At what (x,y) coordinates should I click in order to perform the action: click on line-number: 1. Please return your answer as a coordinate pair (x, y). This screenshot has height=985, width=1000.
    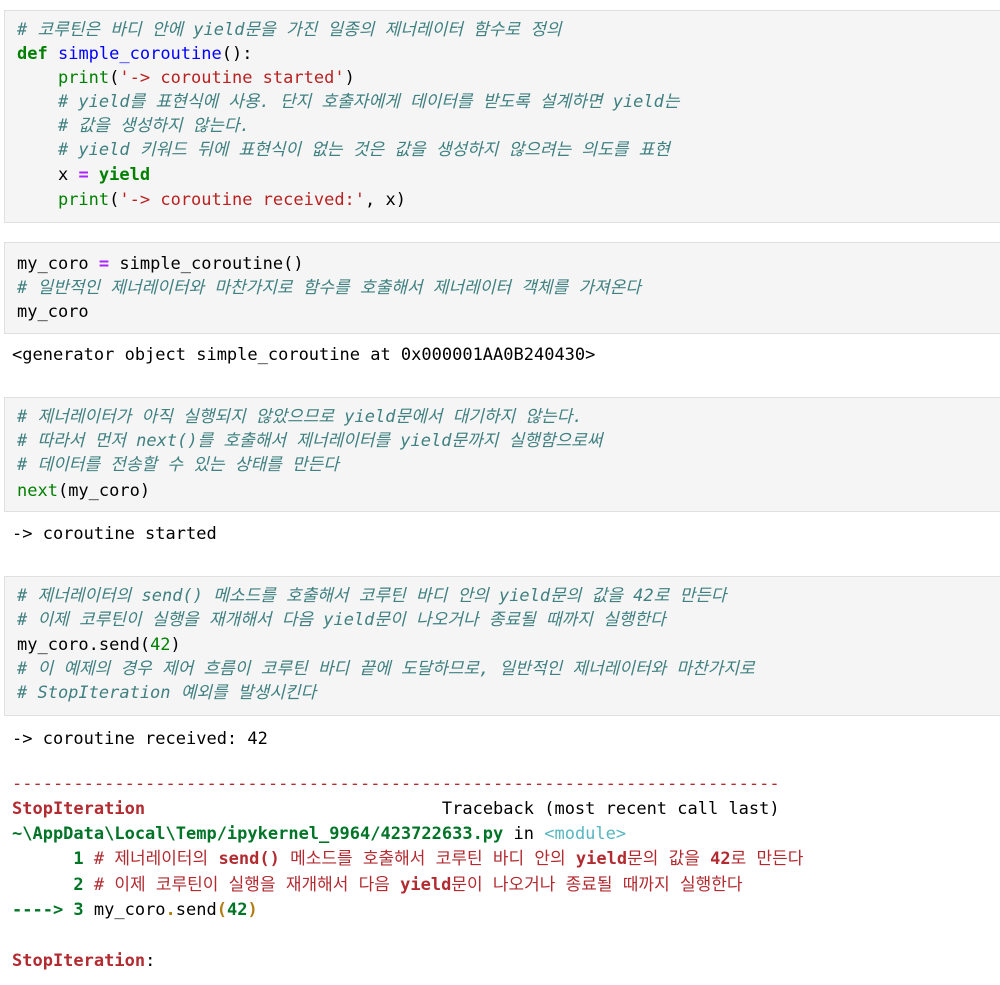
    Looking at the image, I should click on (53, 859).